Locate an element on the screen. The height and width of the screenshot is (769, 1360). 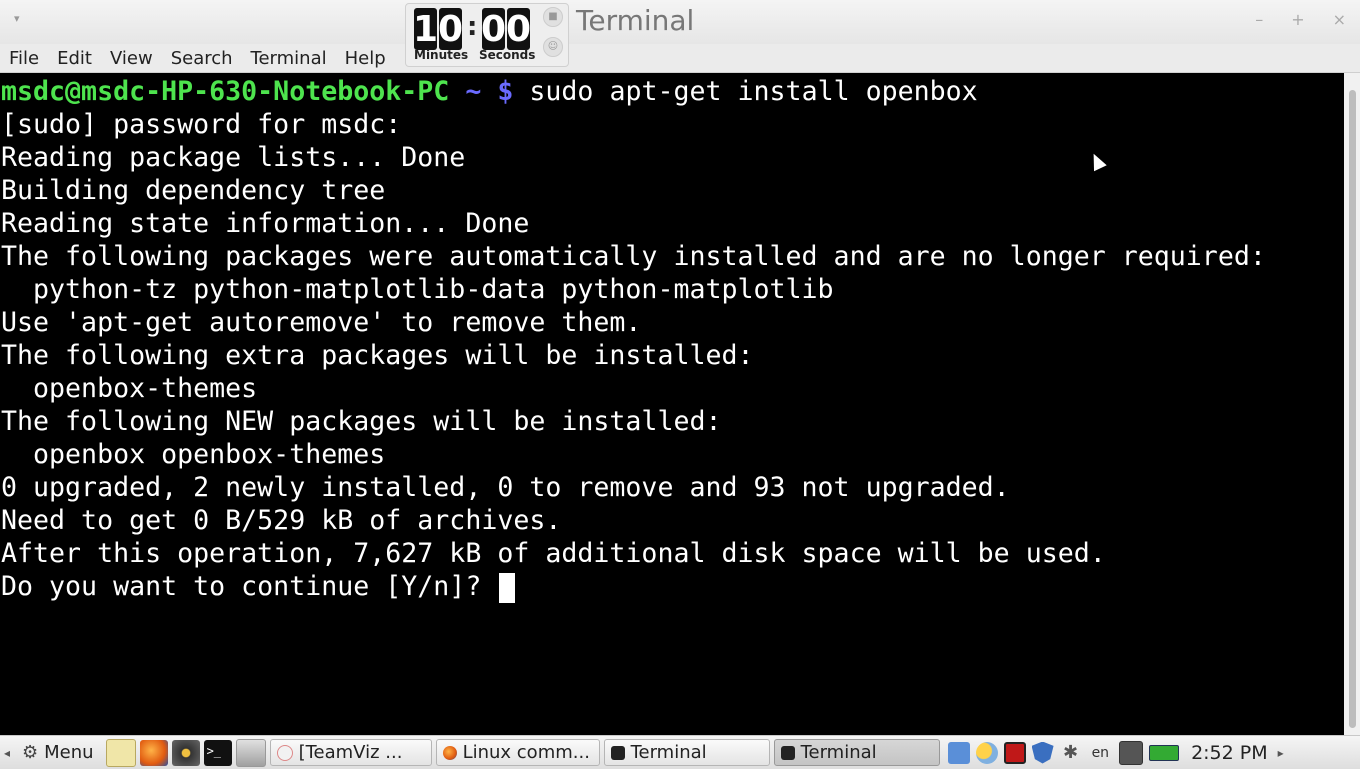
seconds-label: Seconds is located at coordinates (507, 55).